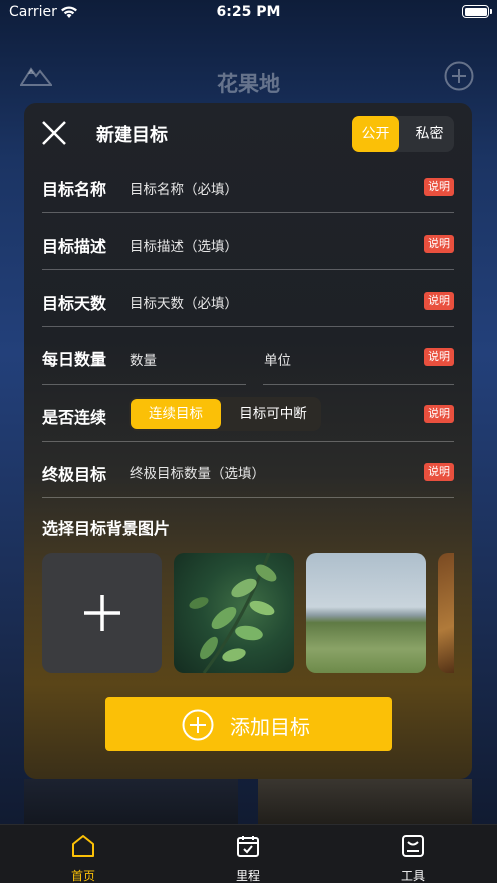  What do you see at coordinates (225, 414) in the screenshot?
I see `continuous-segmented-control: 连续目标 目标可中断` at bounding box center [225, 414].